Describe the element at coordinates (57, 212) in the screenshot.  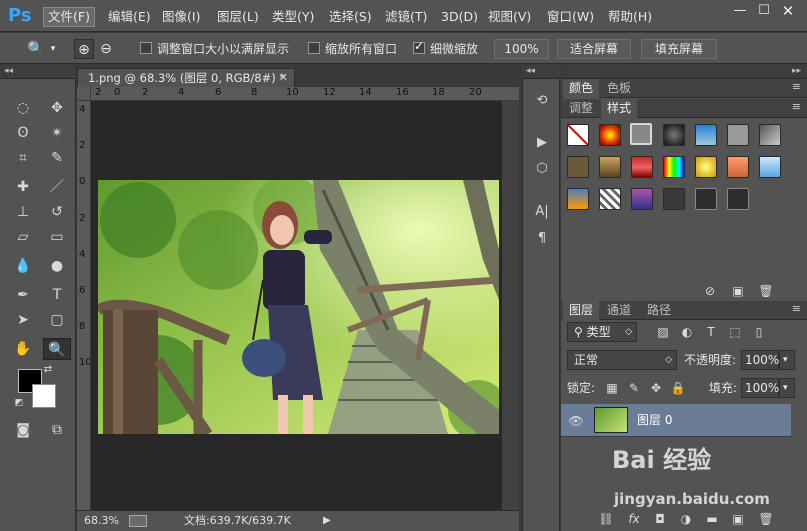
I see `history-brush-tool-icon: ↺` at that location.